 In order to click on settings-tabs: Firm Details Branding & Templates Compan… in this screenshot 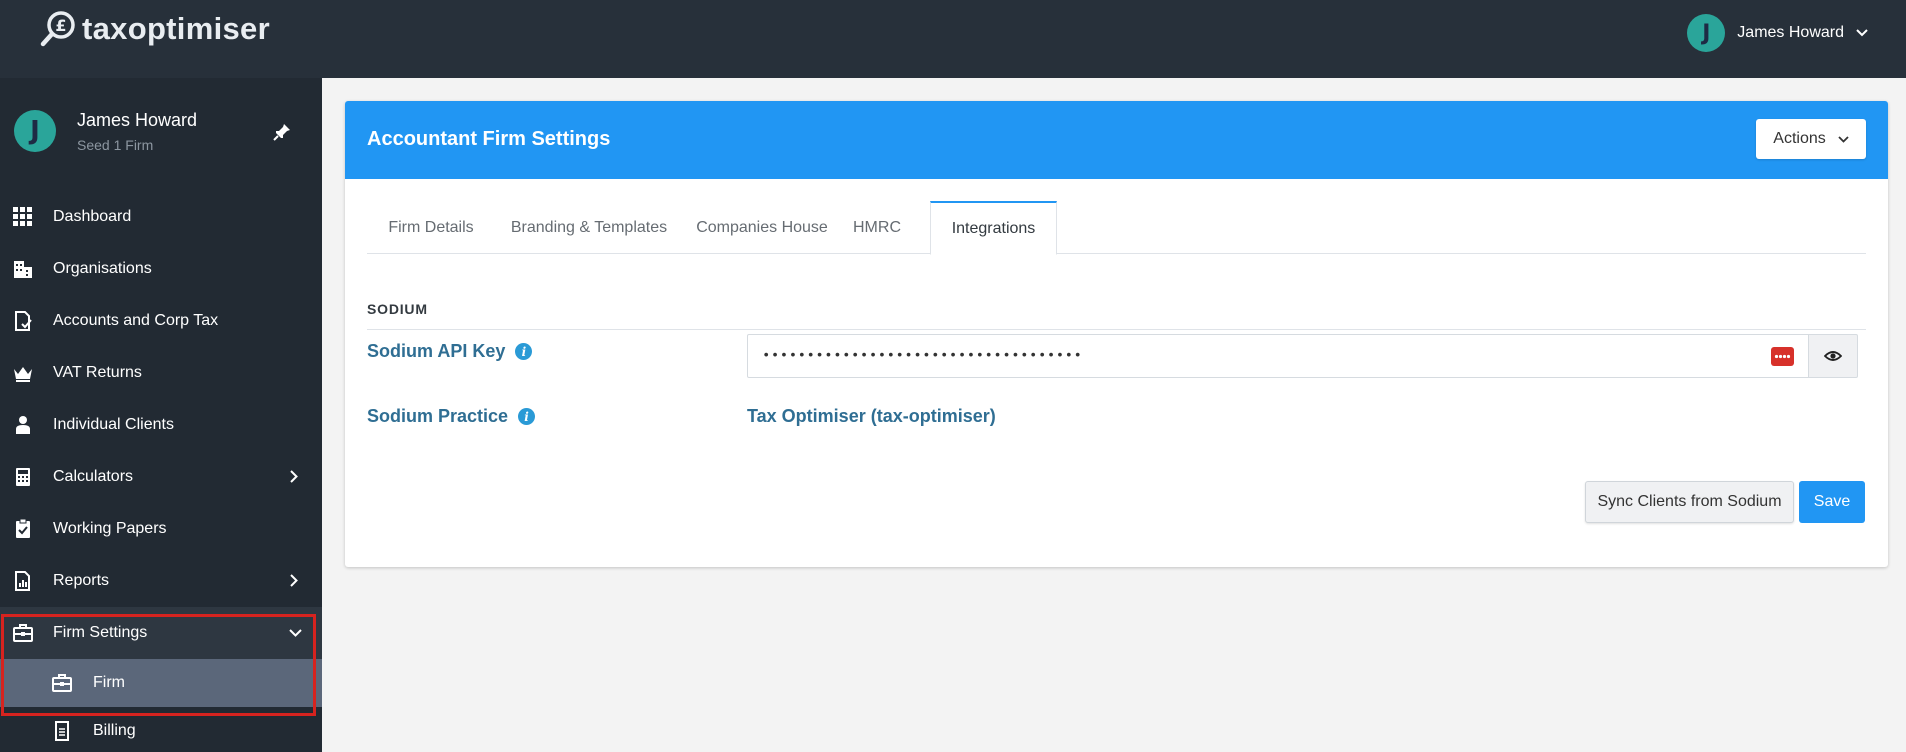, I will do `click(1116, 228)`.